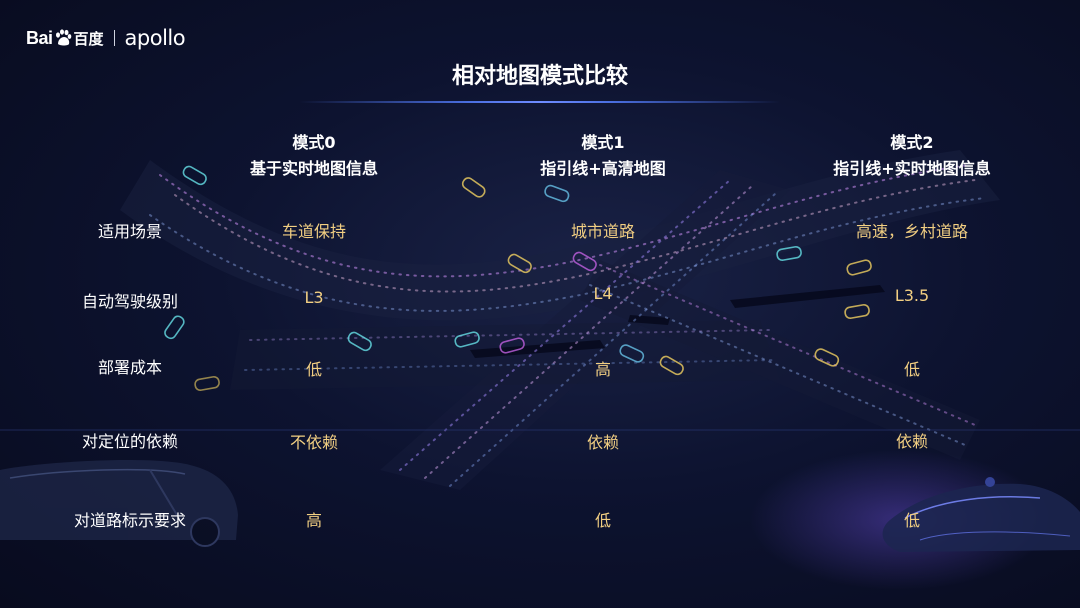 The height and width of the screenshot is (608, 1080). What do you see at coordinates (912, 168) in the screenshot?
I see `column-mode-desc: 指引线+实时地图信息` at bounding box center [912, 168].